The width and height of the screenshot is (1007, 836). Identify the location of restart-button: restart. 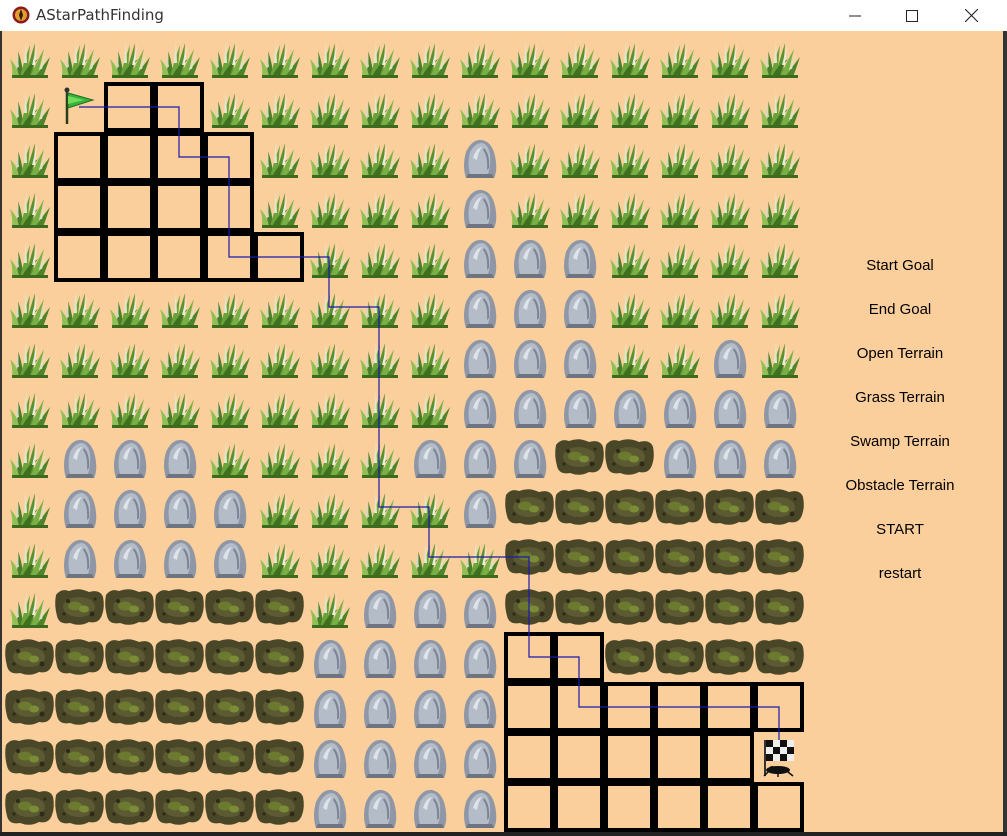
(900, 574).